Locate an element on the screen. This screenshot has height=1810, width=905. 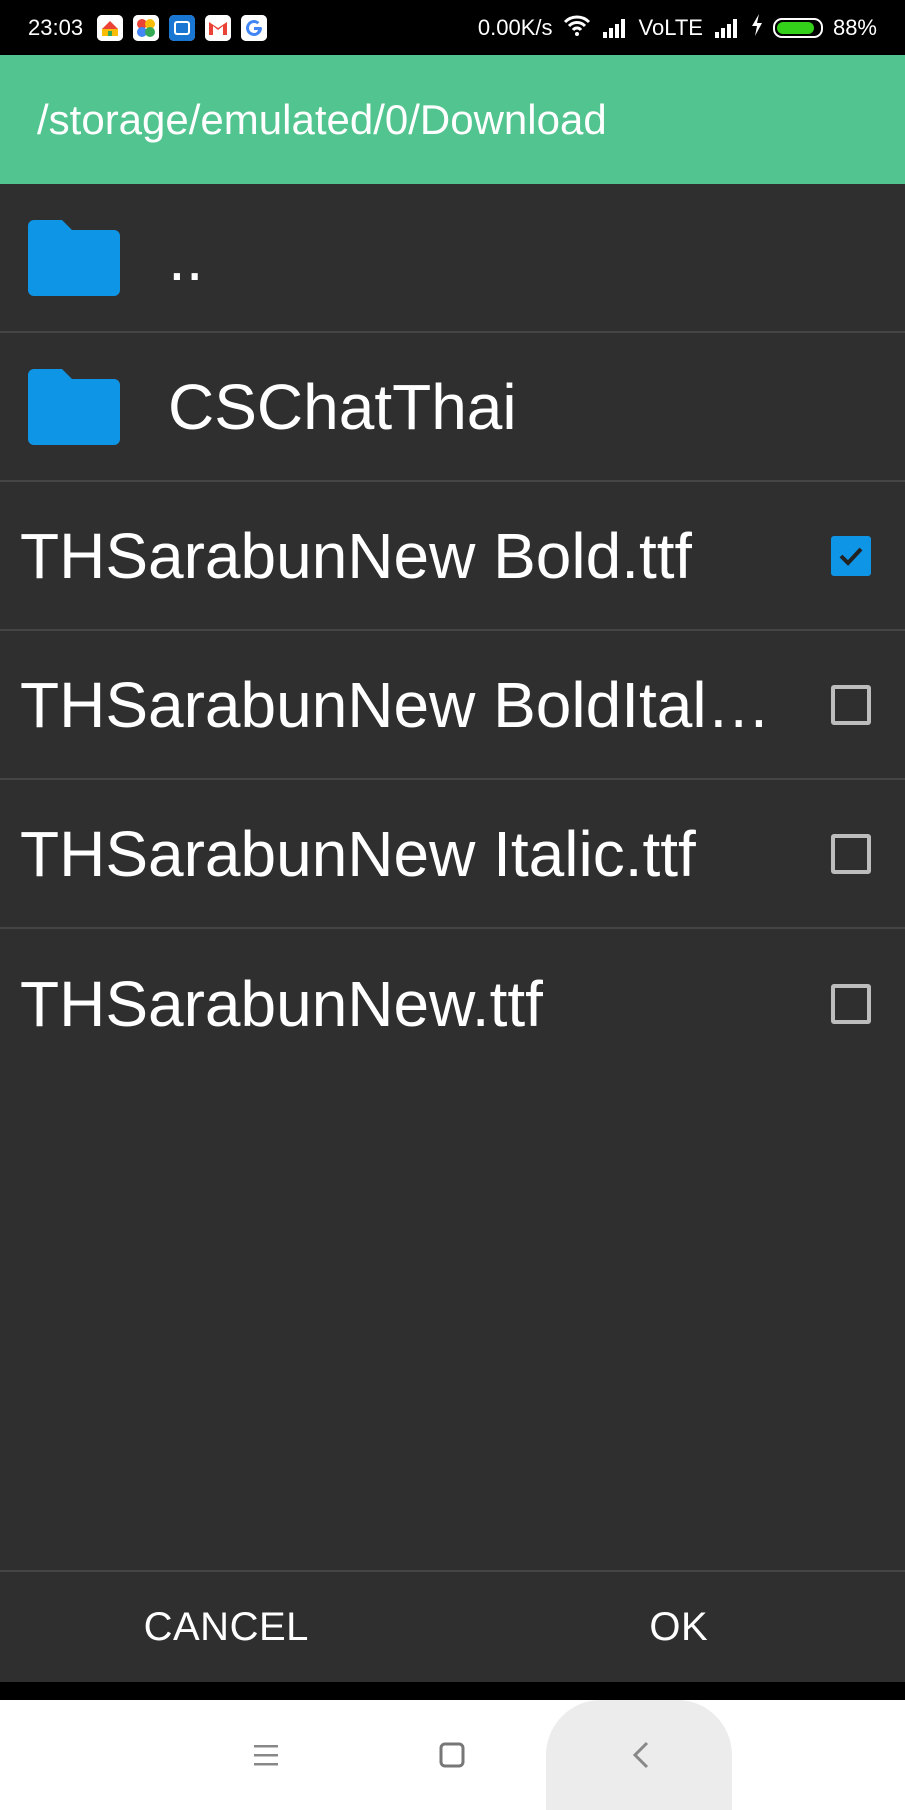
status-left: 23:03 is located at coordinates (134, 27).